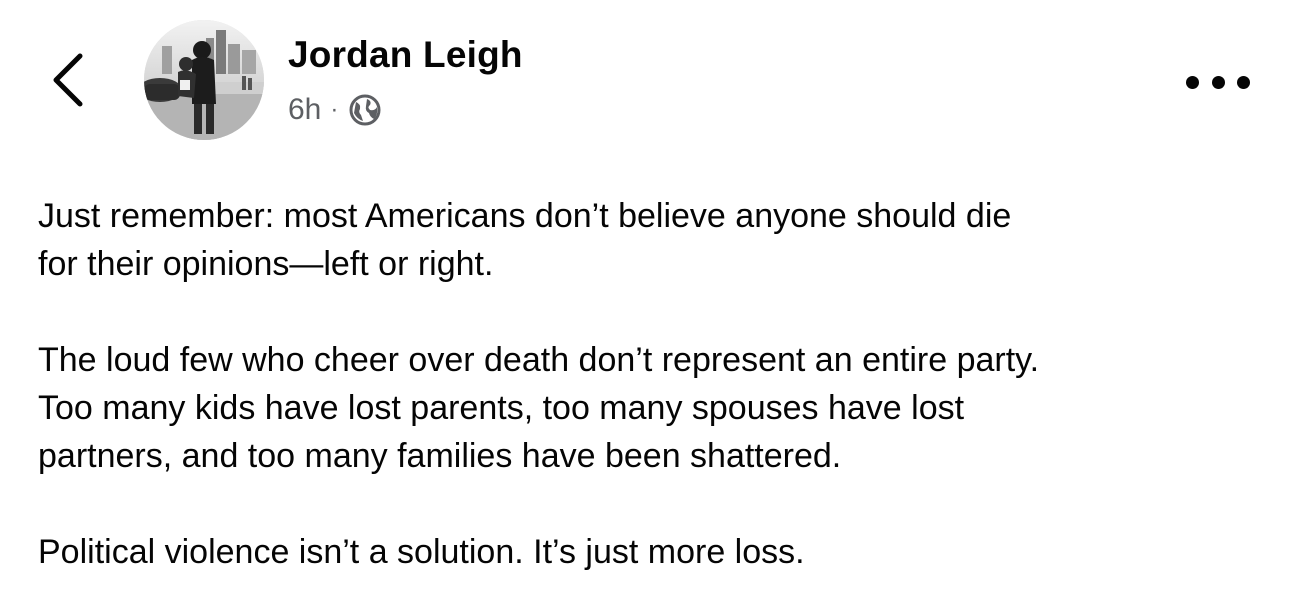  I want to click on globe-icon, so click(365, 110).